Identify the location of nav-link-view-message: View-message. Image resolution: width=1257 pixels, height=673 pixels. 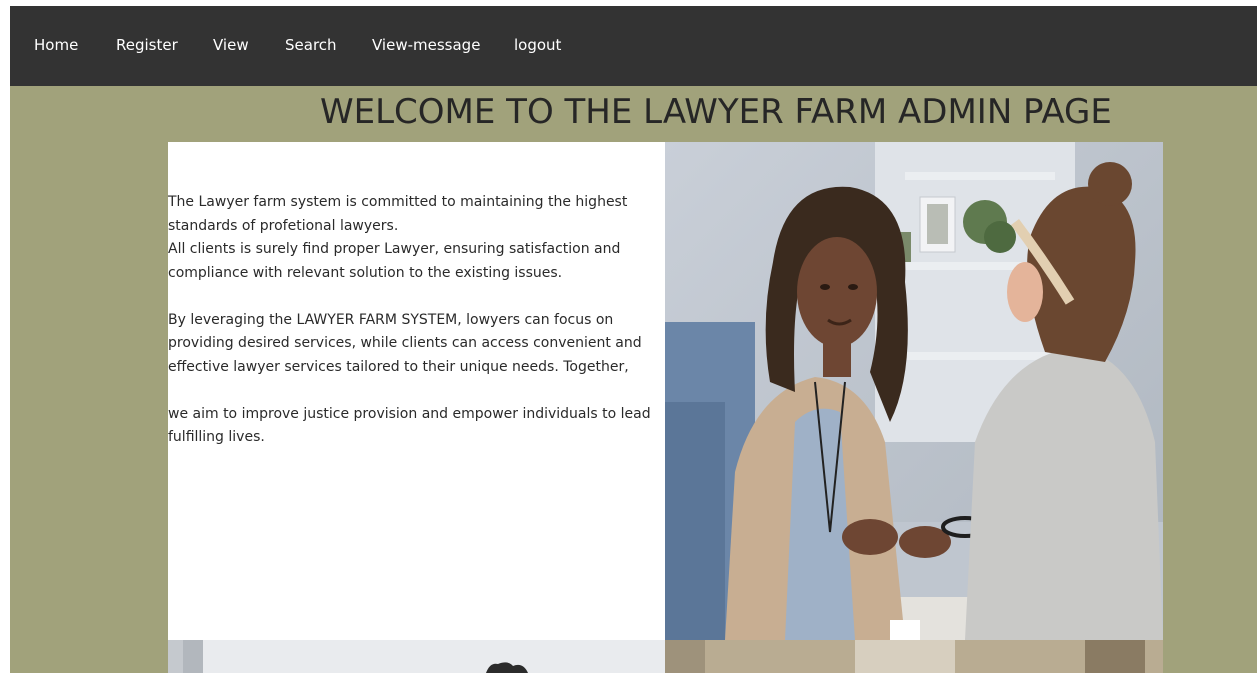
(426, 45).